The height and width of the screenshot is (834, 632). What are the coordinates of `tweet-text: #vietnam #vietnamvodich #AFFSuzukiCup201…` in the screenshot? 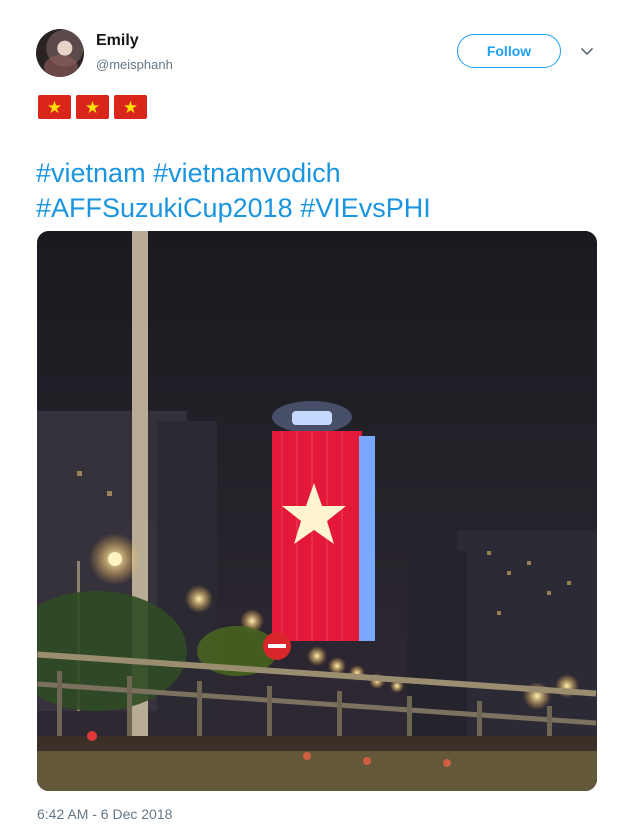 It's located at (316, 191).